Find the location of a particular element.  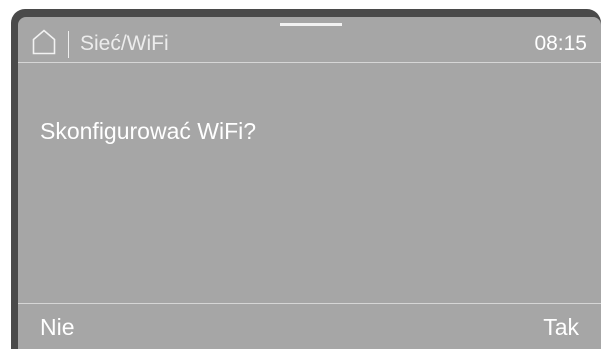

dialog-question: Skonfigurować WiFi? is located at coordinates (148, 131).